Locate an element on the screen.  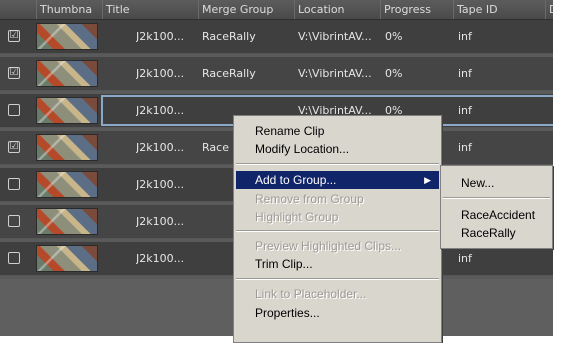
column-progress: Progress is located at coordinates (416, 9).